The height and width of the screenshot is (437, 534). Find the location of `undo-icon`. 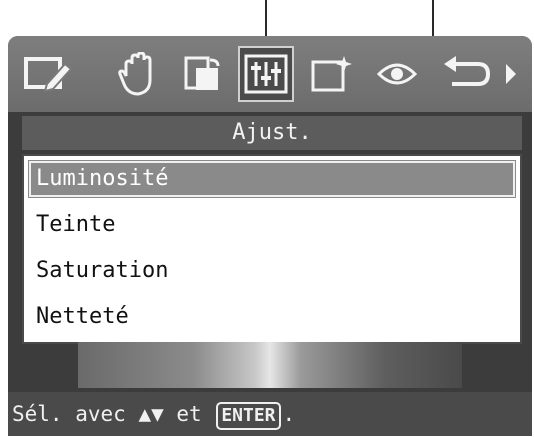

undo-icon is located at coordinates (466, 74).